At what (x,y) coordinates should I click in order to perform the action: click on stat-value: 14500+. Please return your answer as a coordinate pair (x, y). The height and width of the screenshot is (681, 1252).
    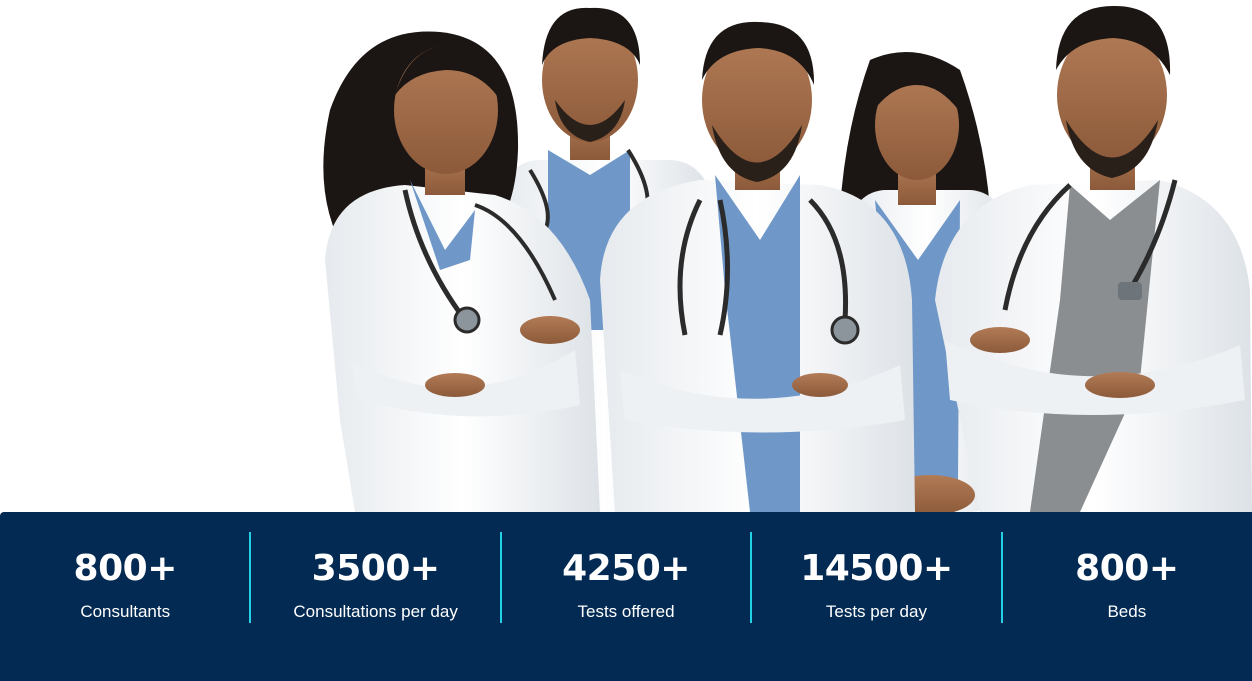
    Looking at the image, I should click on (876, 568).